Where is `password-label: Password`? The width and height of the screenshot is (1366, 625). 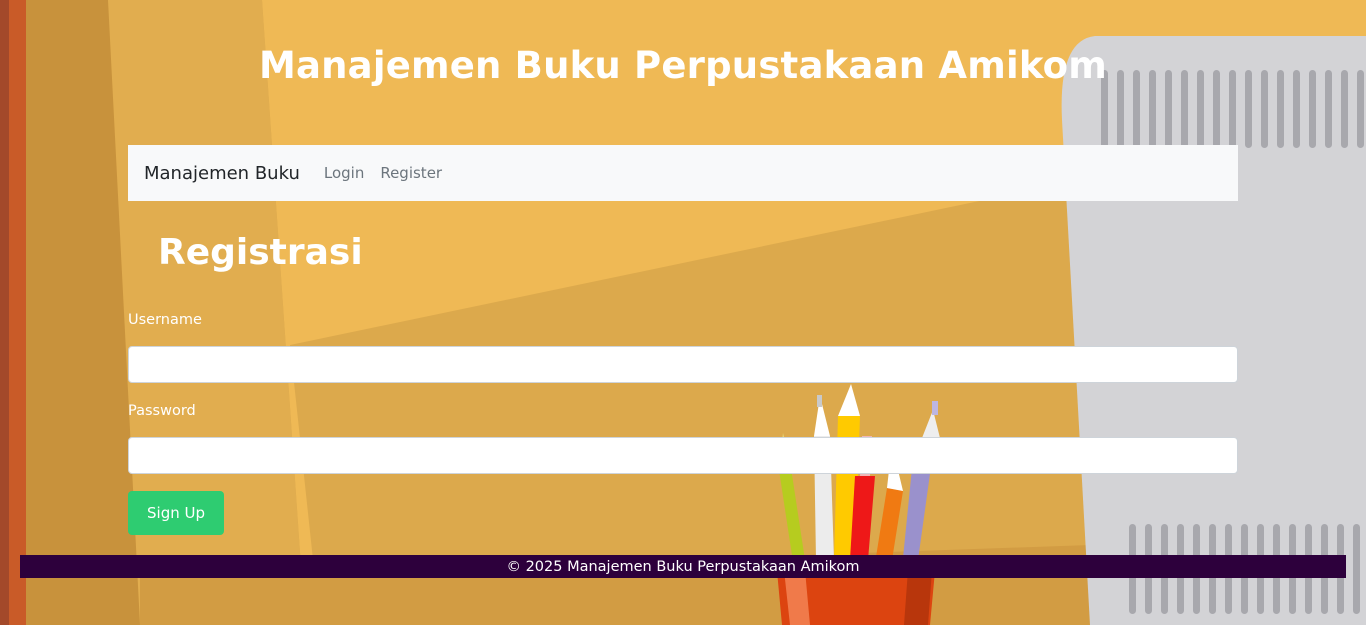
password-label: Password is located at coordinates (162, 411).